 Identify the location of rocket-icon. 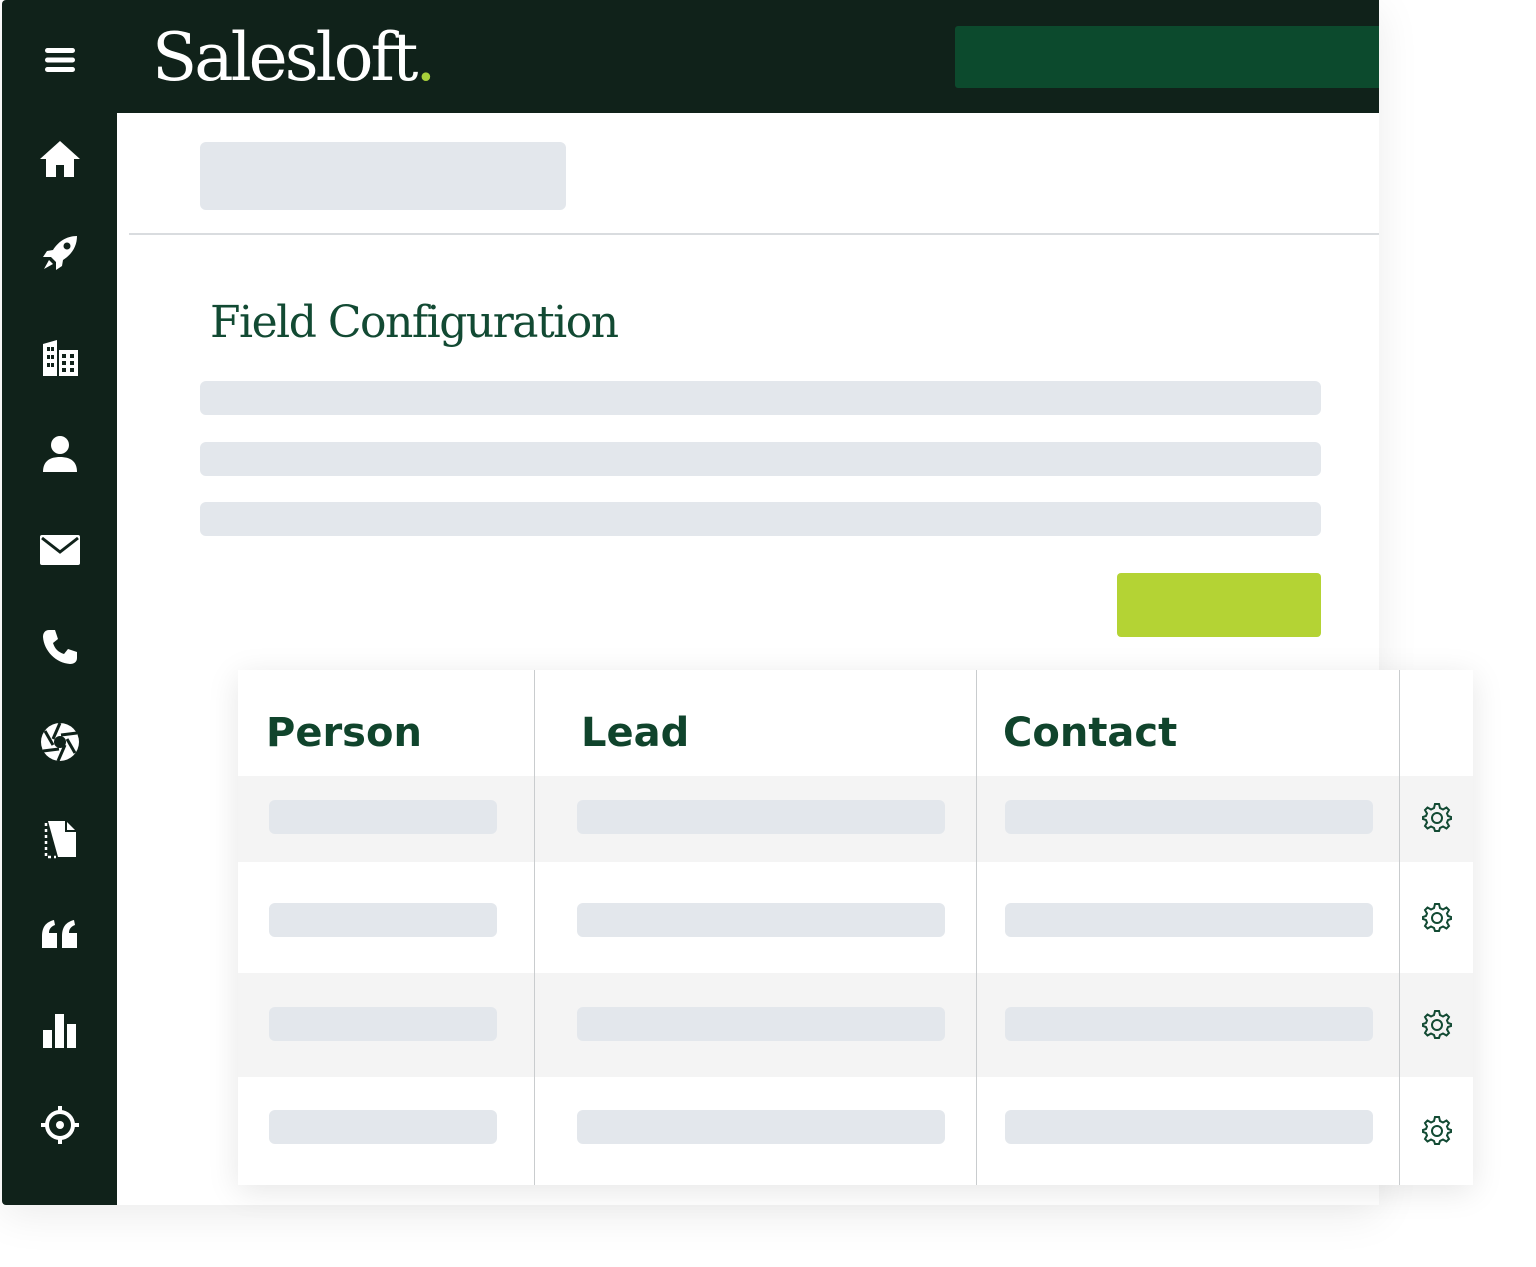
(60, 253).